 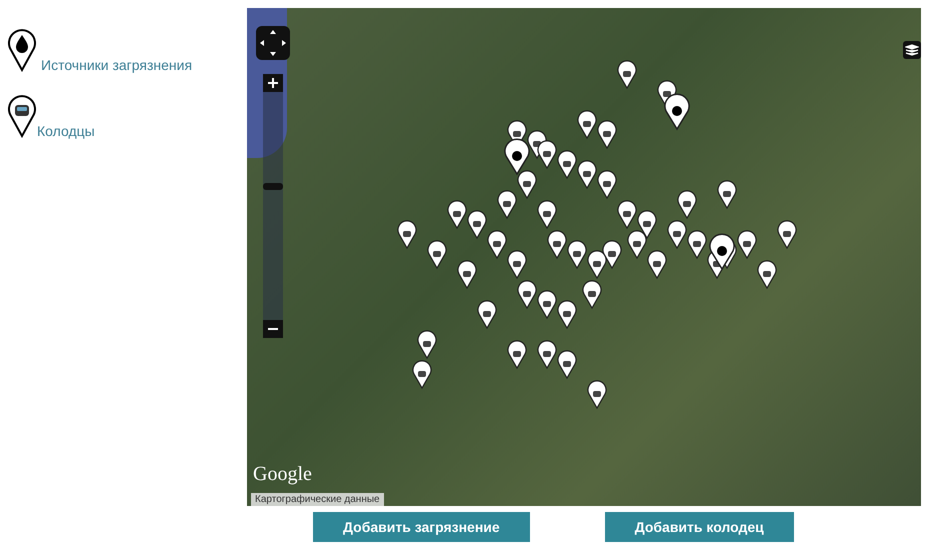 I want to click on map-logo: Google, so click(x=282, y=474).